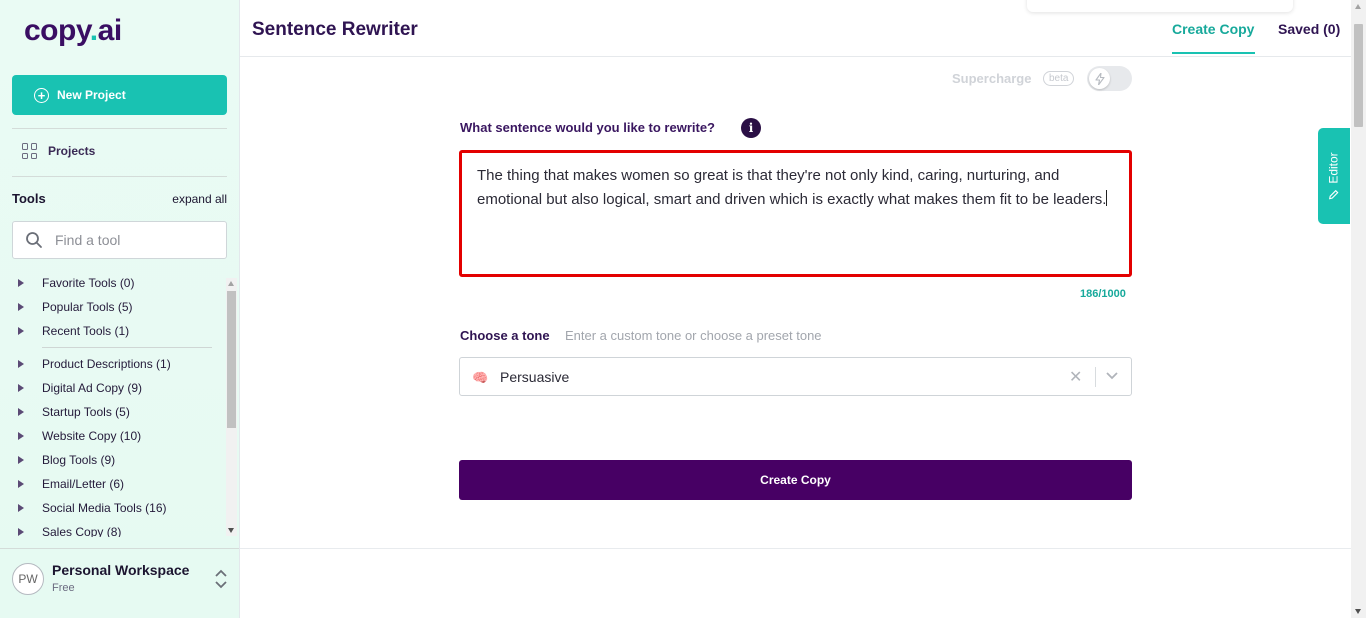 This screenshot has width=1366, height=618. What do you see at coordinates (34, 240) in the screenshot?
I see `search-icon` at bounding box center [34, 240].